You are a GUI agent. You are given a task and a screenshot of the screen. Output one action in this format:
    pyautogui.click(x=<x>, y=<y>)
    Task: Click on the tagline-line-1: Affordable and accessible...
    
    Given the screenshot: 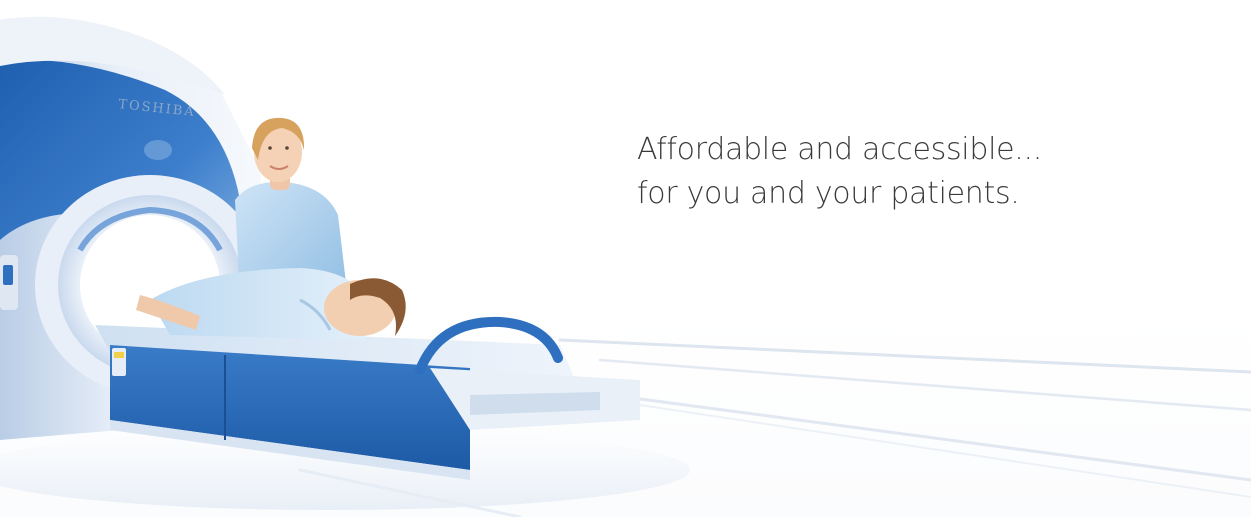 What is the action you would take?
    pyautogui.click(x=839, y=149)
    